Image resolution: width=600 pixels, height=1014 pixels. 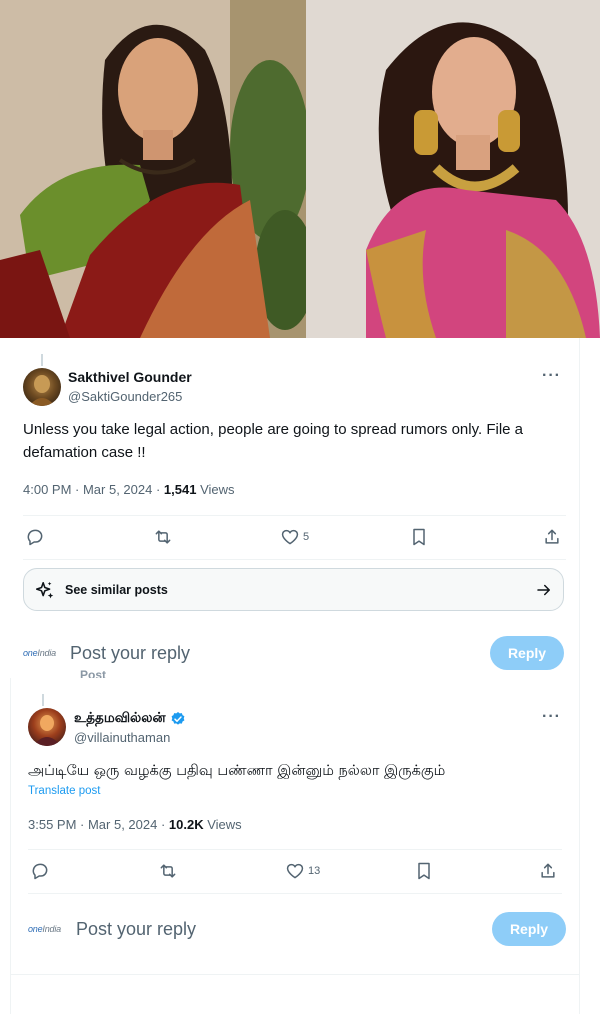 I want to click on verified-badge-icon, so click(x=177, y=718).